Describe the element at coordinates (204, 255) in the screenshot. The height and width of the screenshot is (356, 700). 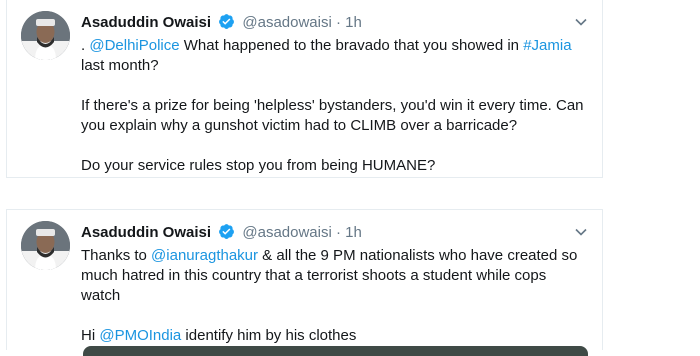
I see `mention-link: @ianuragthakur` at that location.